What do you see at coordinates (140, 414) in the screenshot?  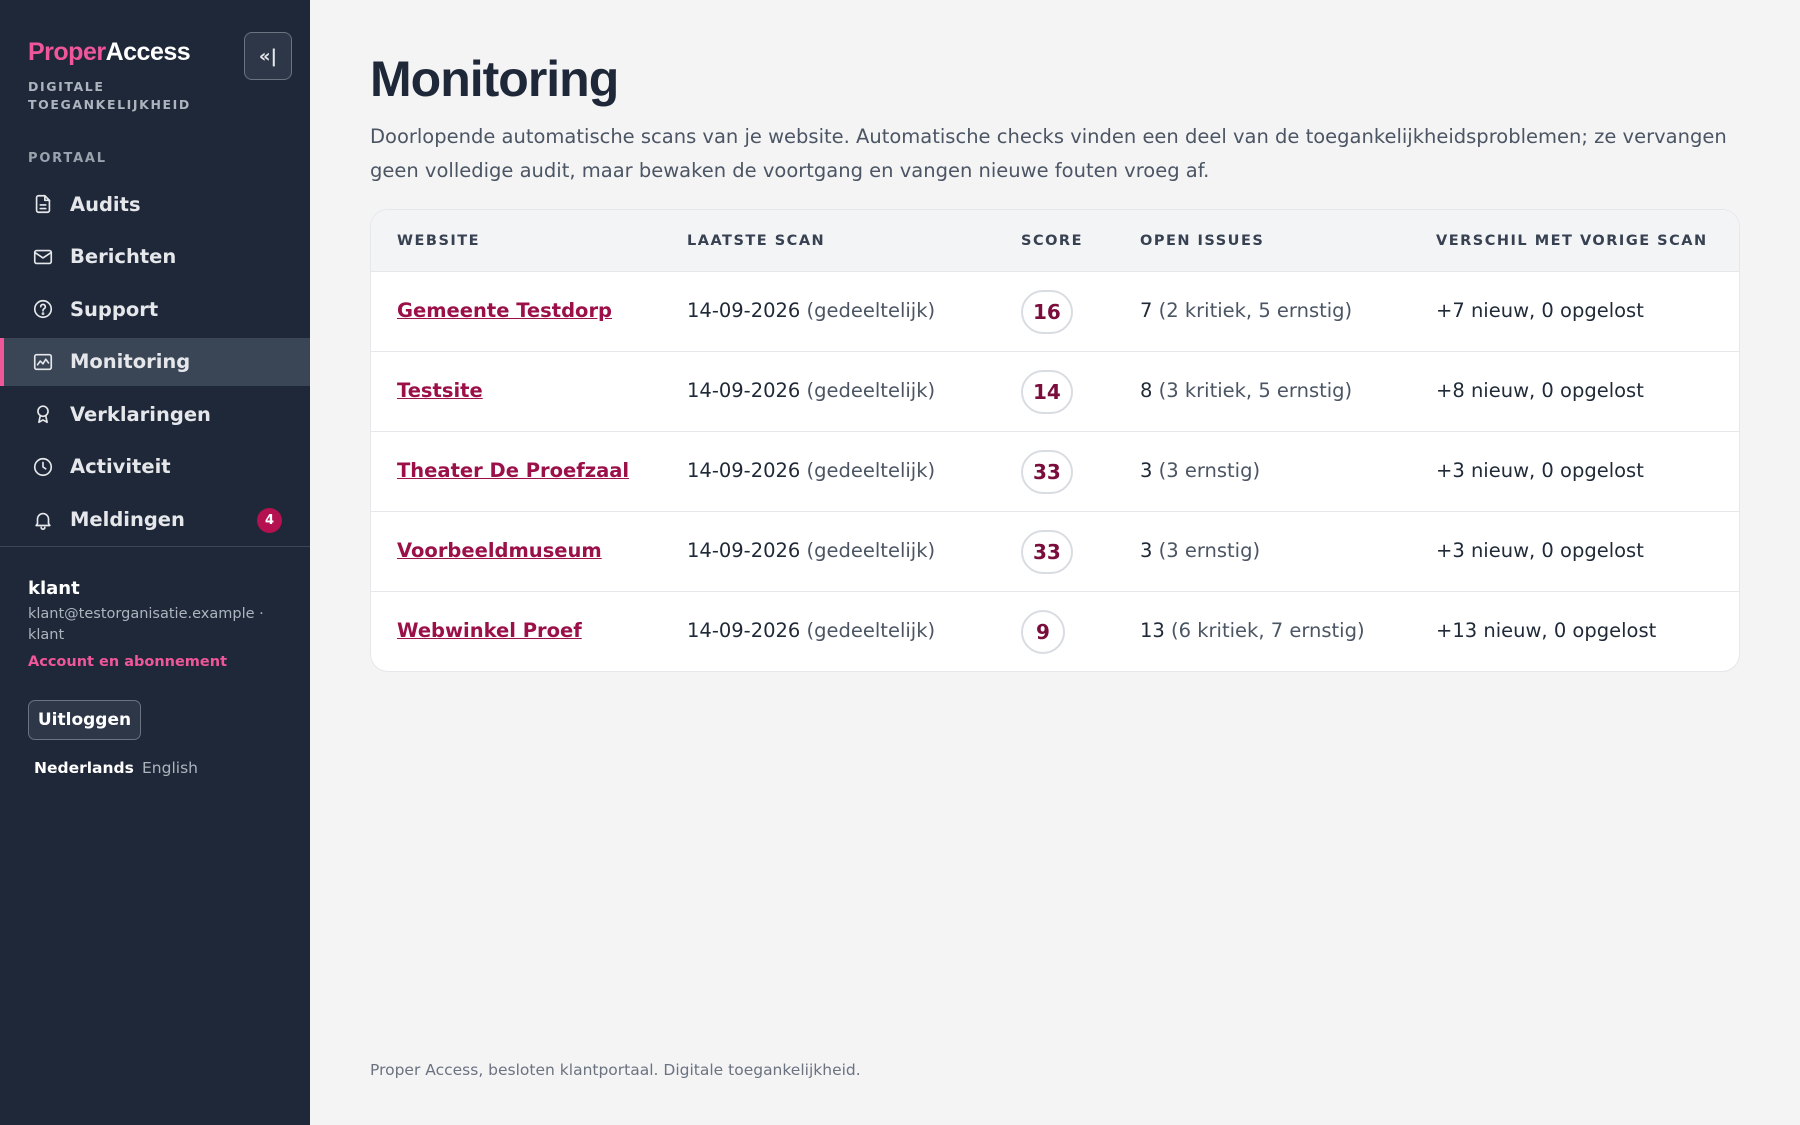 I see `sidebar-item-label: Verklaringen` at bounding box center [140, 414].